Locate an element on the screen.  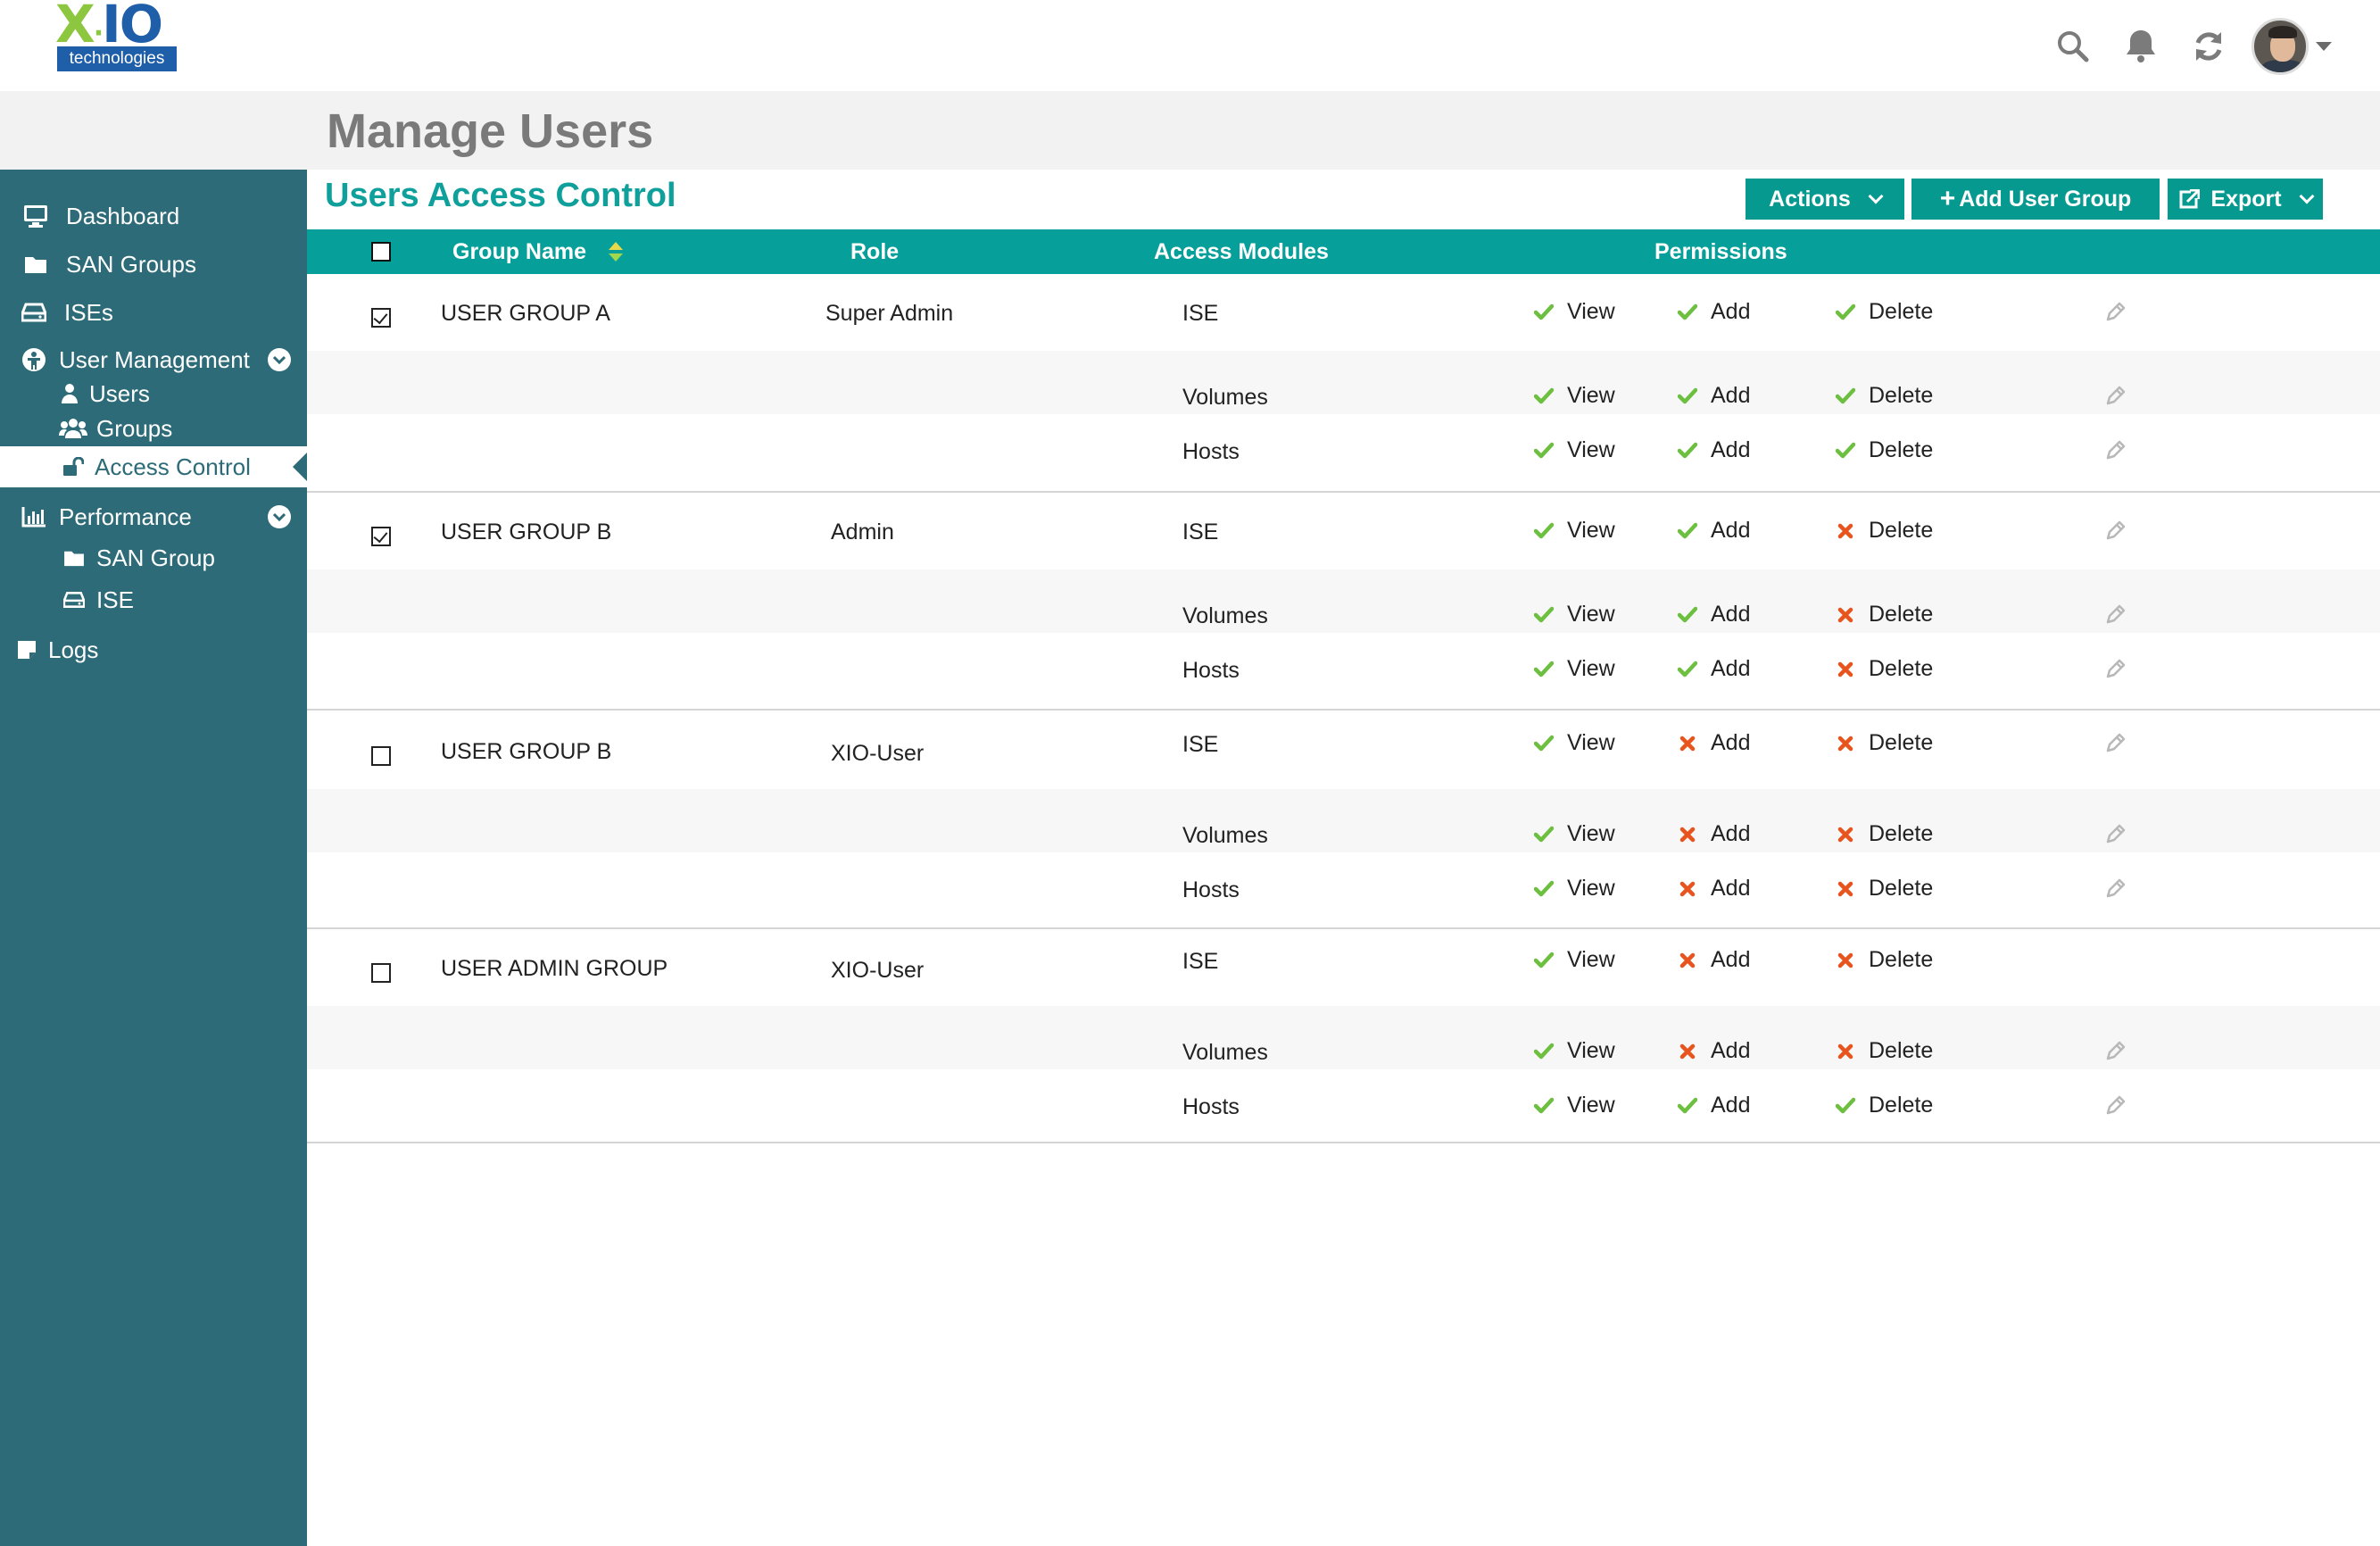
sidebar-item-ises: ISEs is located at coordinates (153, 313).